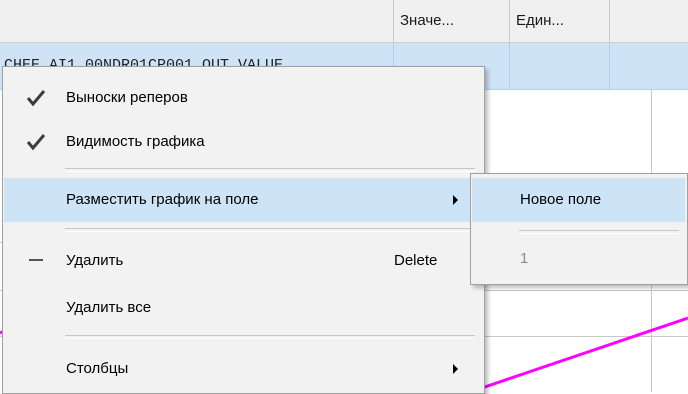  Describe the element at coordinates (135, 141) in the screenshot. I see `menu-item-label: Видимость графика` at that location.